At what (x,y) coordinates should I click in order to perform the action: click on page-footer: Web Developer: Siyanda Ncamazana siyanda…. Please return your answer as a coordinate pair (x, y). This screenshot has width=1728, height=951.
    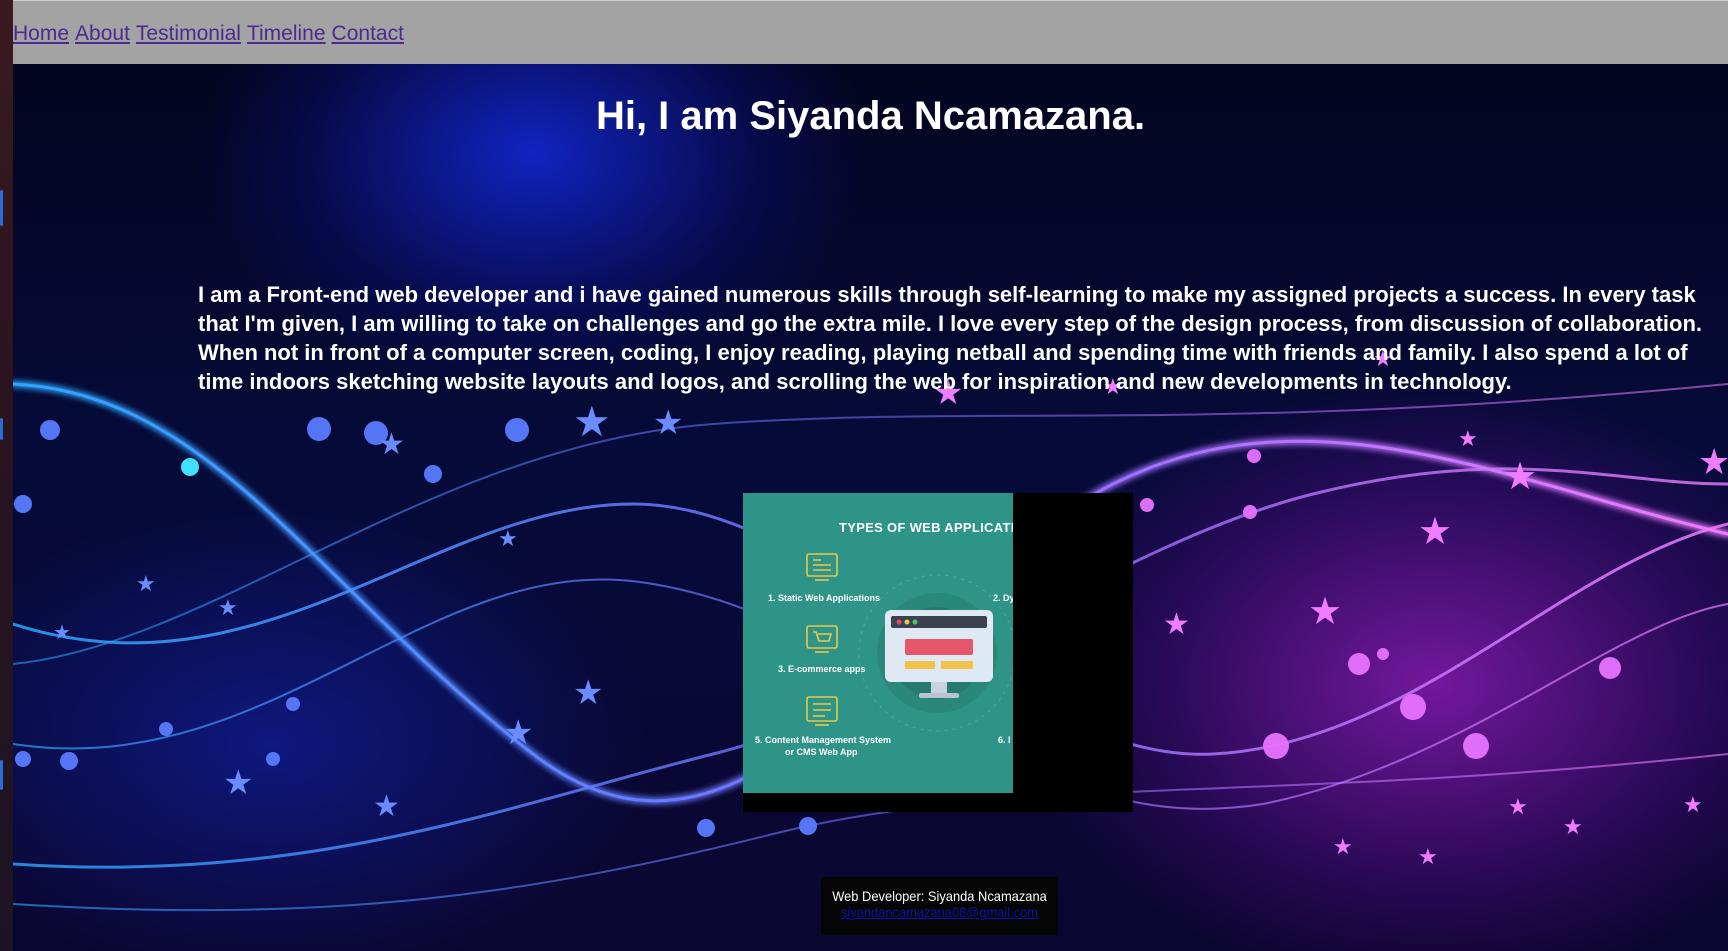
    Looking at the image, I should click on (939, 906).